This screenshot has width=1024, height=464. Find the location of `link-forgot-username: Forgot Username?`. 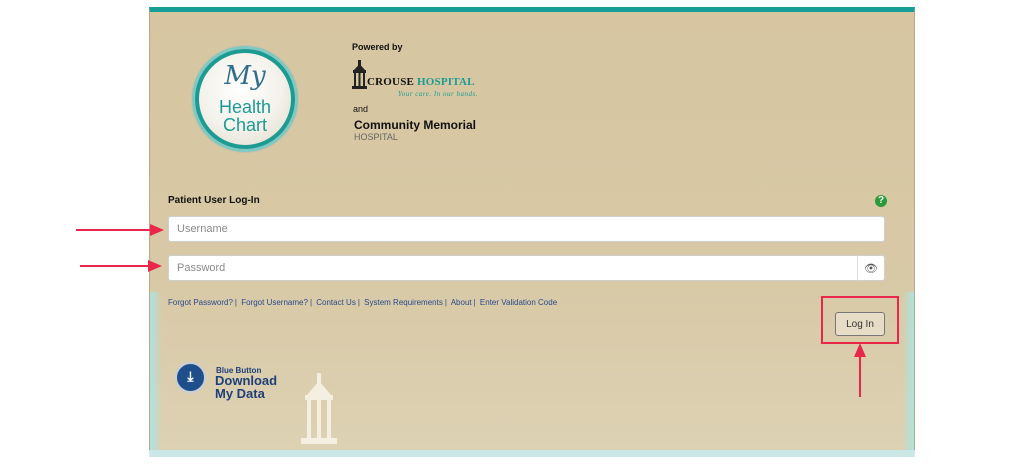

link-forgot-username: Forgot Username? is located at coordinates (274, 302).